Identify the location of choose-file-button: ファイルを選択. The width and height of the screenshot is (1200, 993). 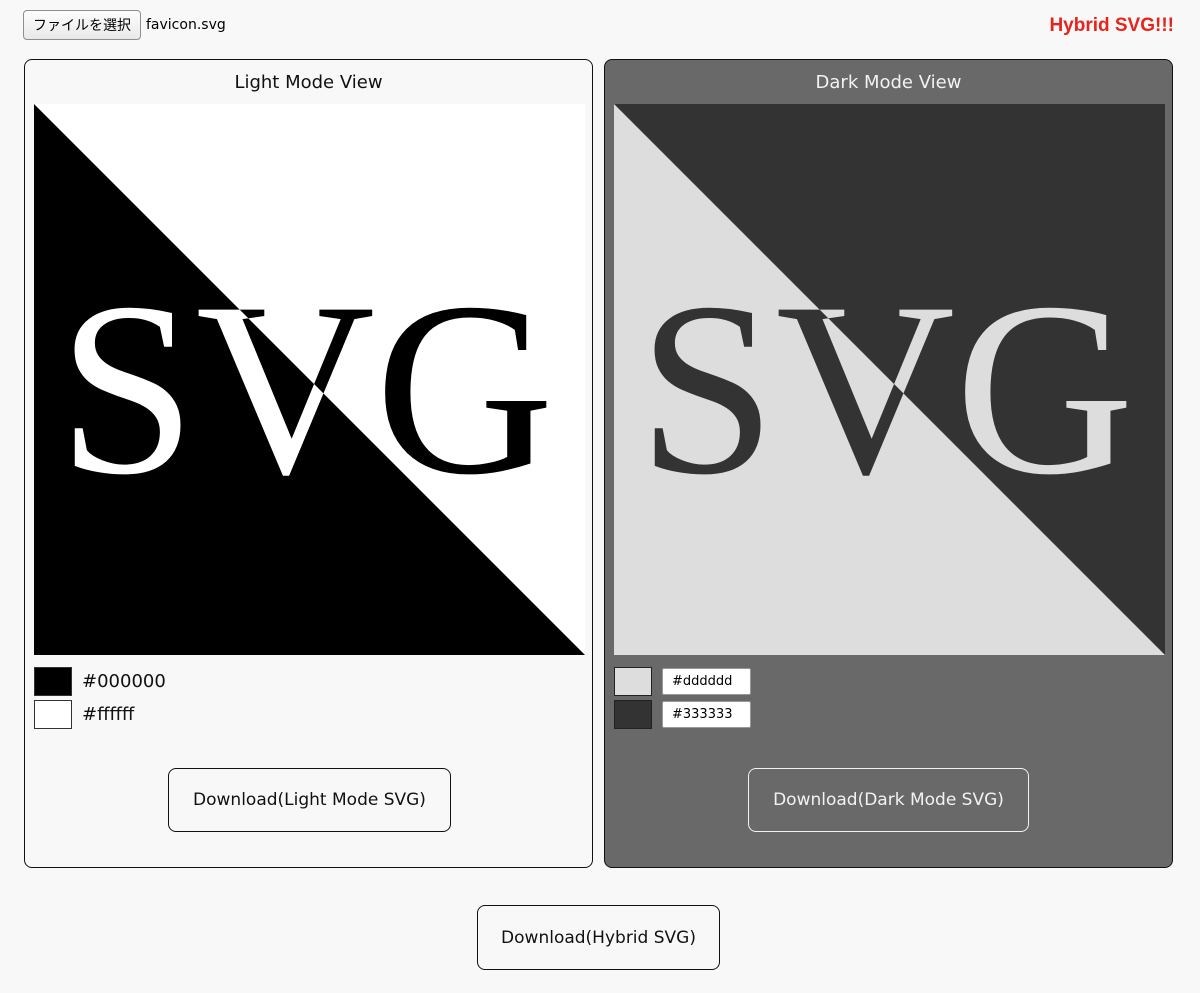
(82, 25).